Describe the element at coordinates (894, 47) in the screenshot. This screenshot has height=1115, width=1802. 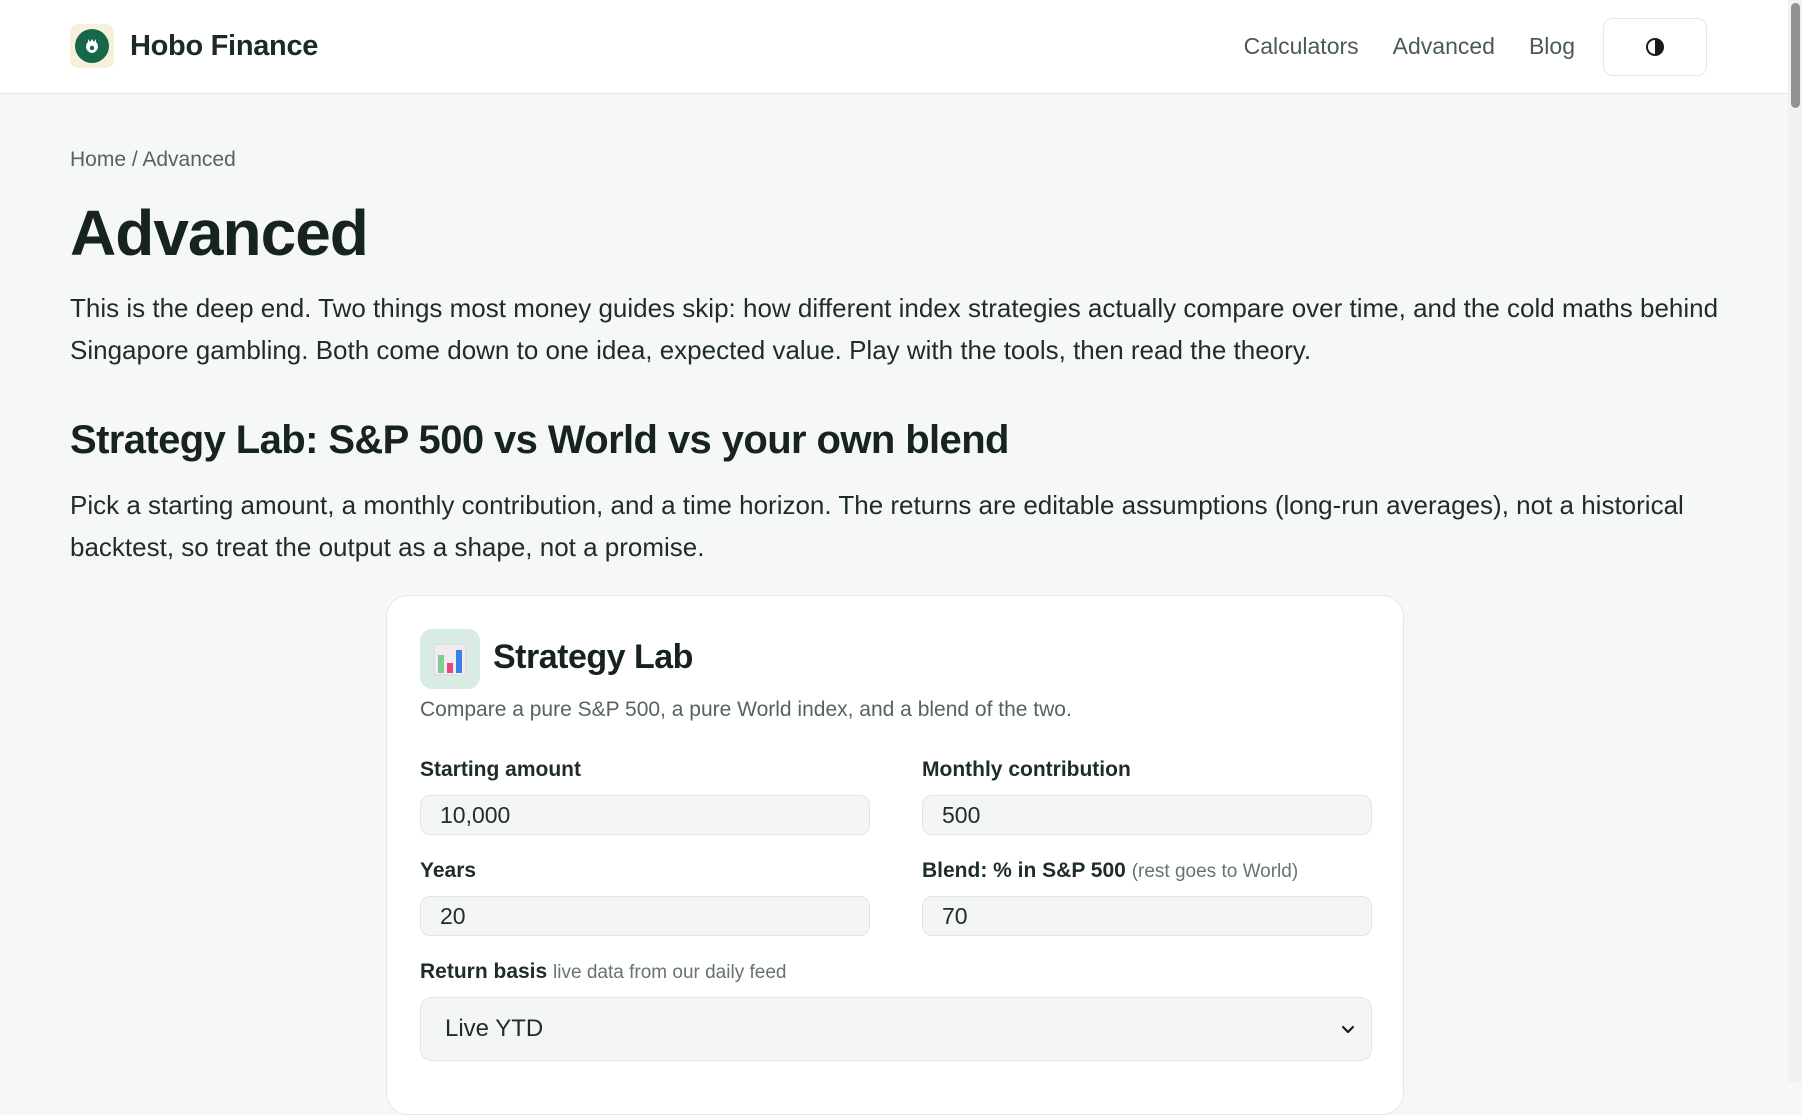
I see `top-navigation-bar: Hobo Finance Calculators Advanced Blog` at that location.